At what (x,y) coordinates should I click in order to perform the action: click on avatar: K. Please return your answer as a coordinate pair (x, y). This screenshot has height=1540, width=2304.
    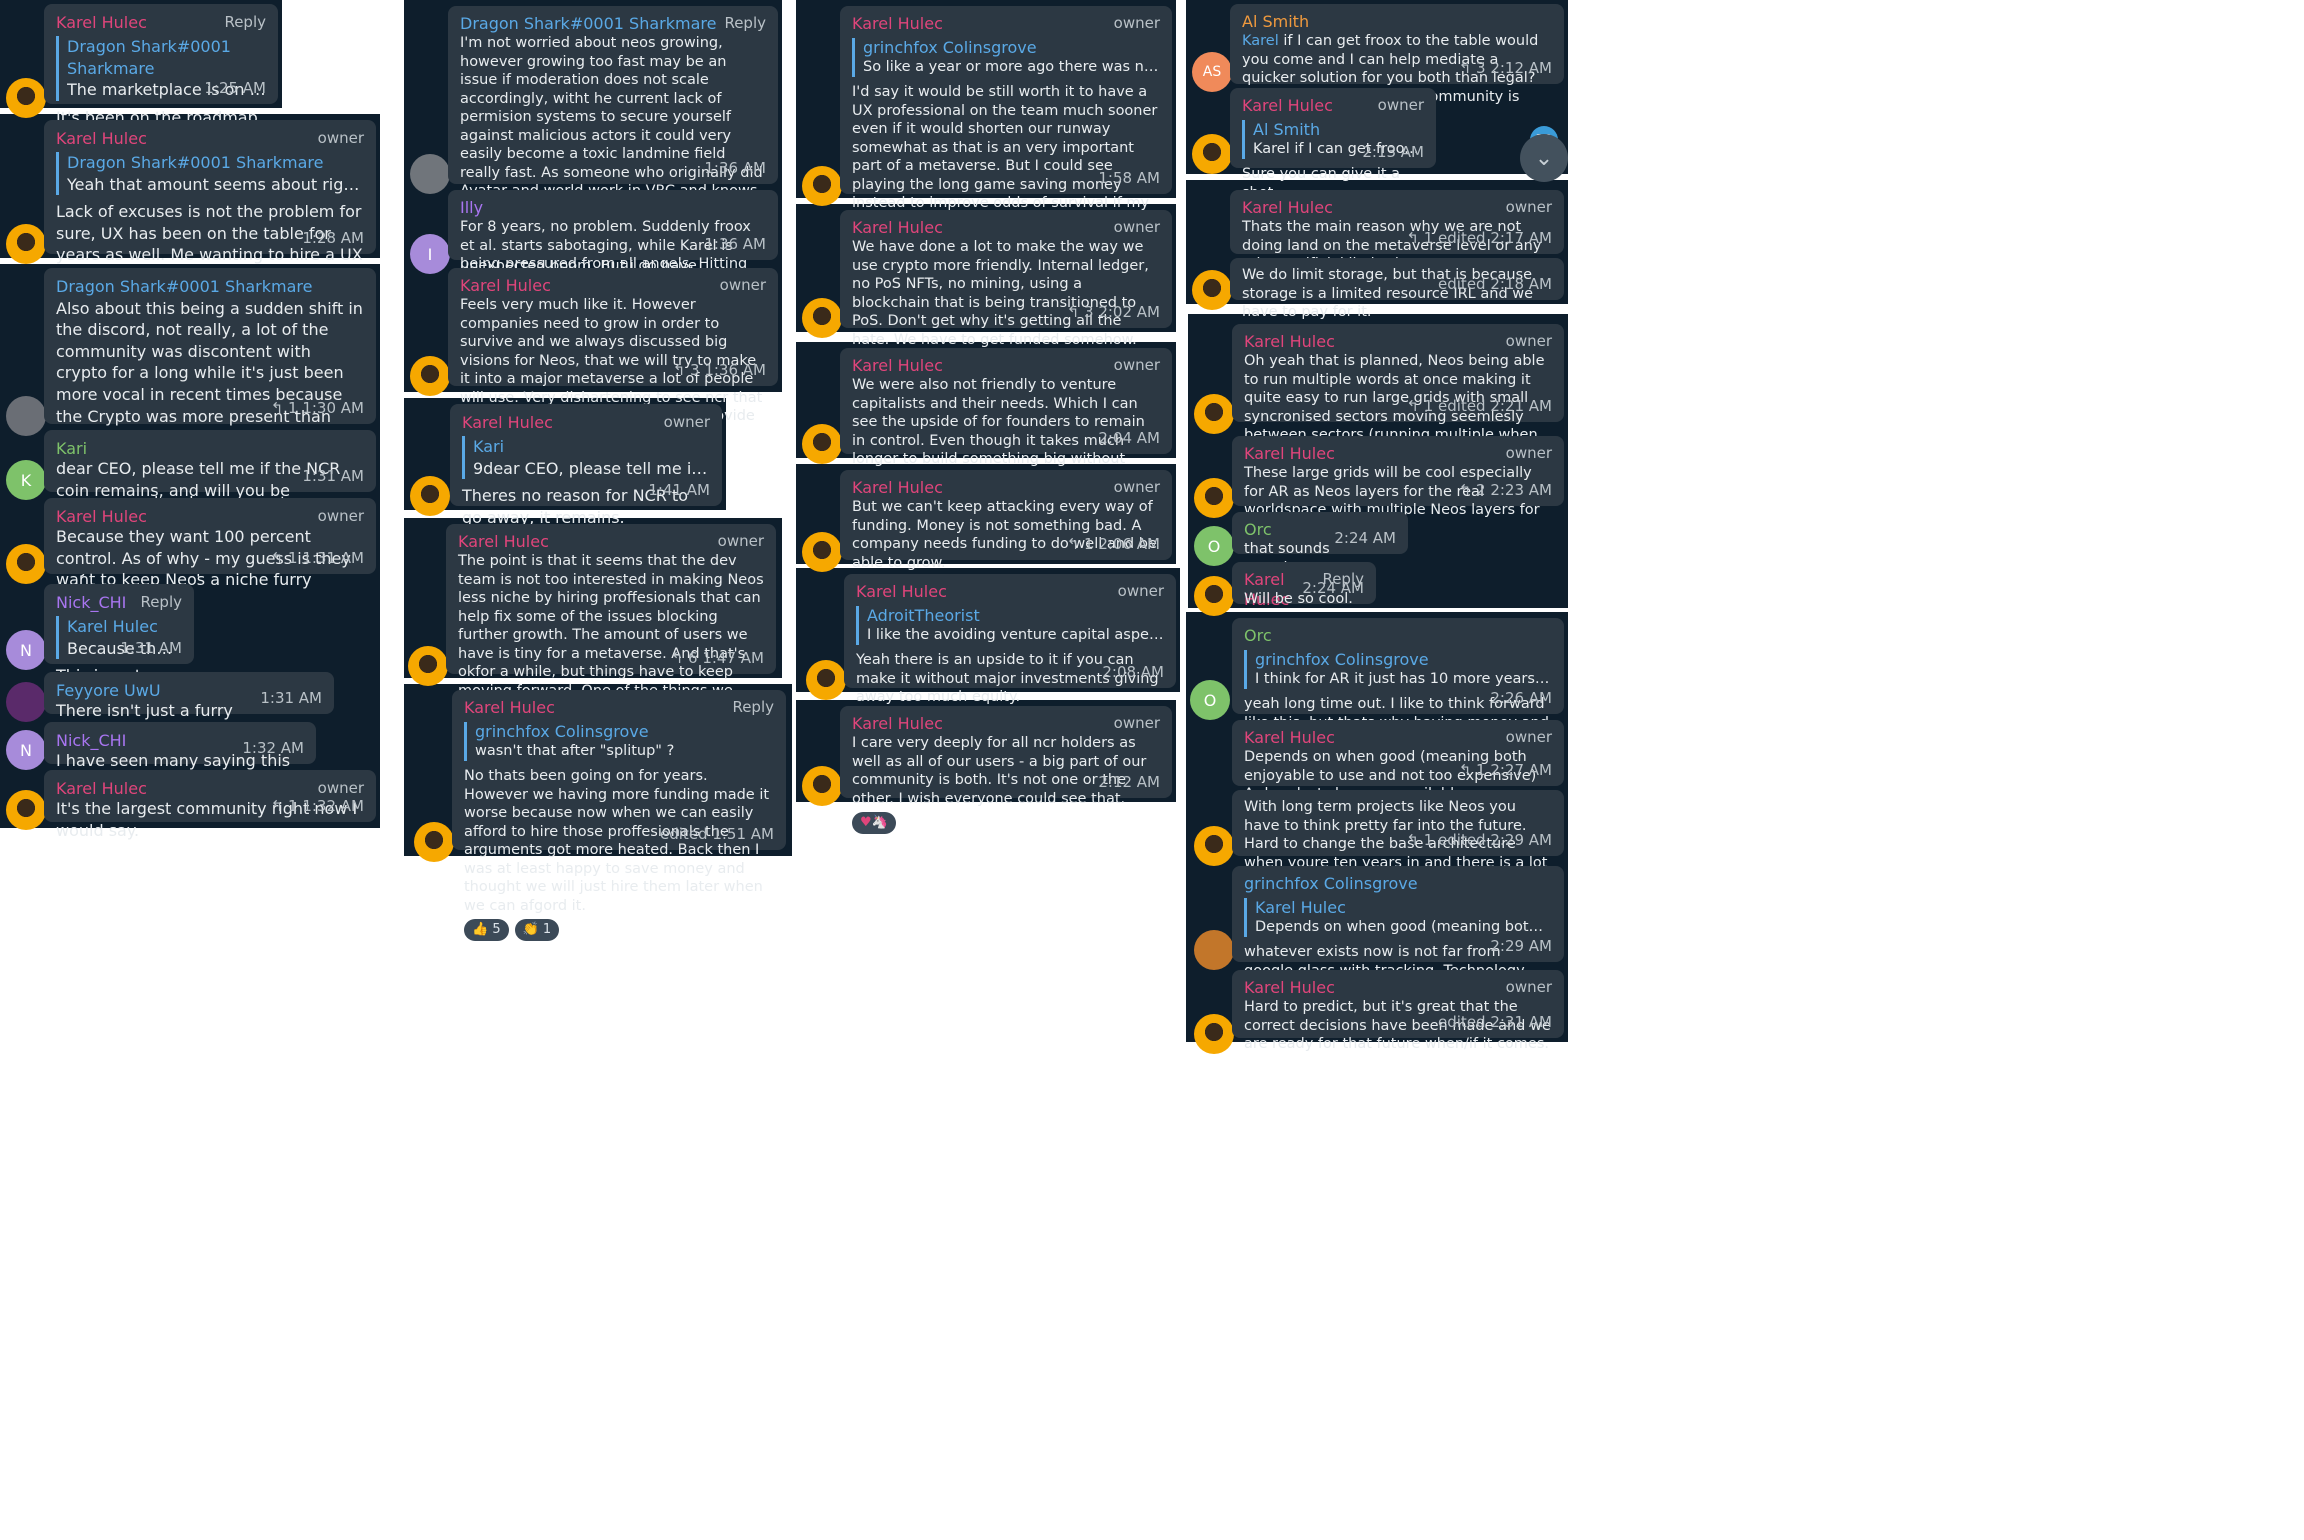
    Looking at the image, I should click on (26, 480).